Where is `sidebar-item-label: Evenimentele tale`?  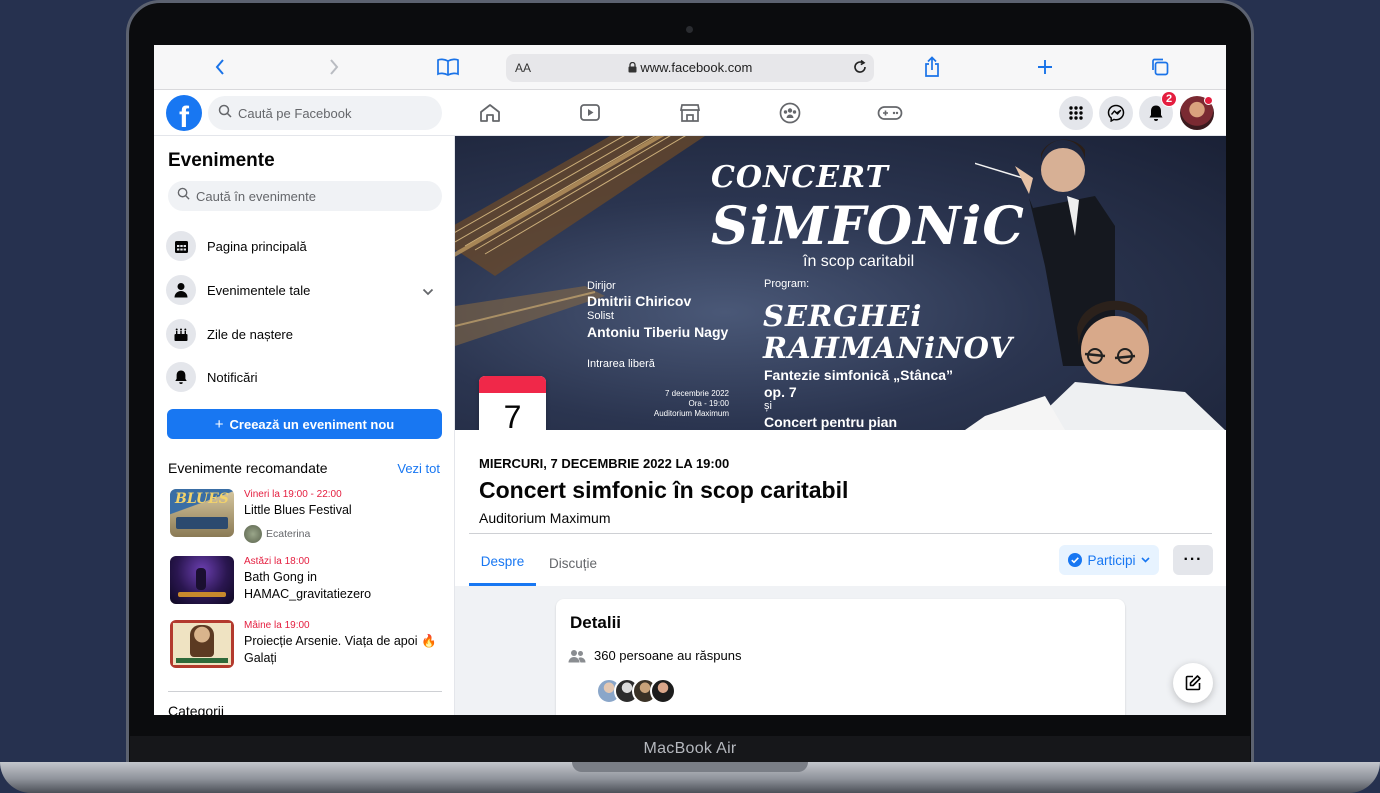
sidebar-item-label: Evenimentele tale is located at coordinates (259, 290).